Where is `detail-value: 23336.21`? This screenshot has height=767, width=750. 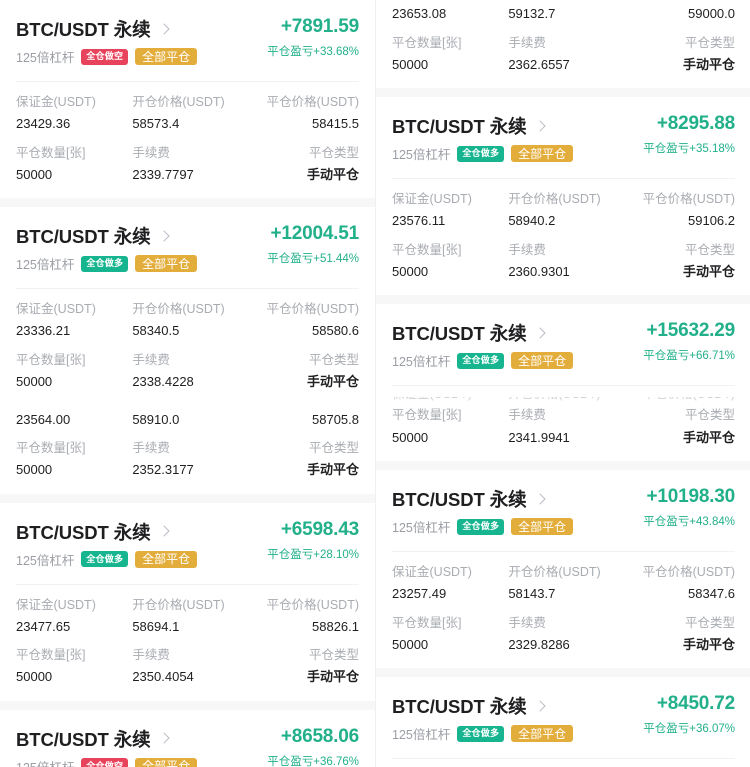
detail-value: 23336.21 is located at coordinates (43, 331).